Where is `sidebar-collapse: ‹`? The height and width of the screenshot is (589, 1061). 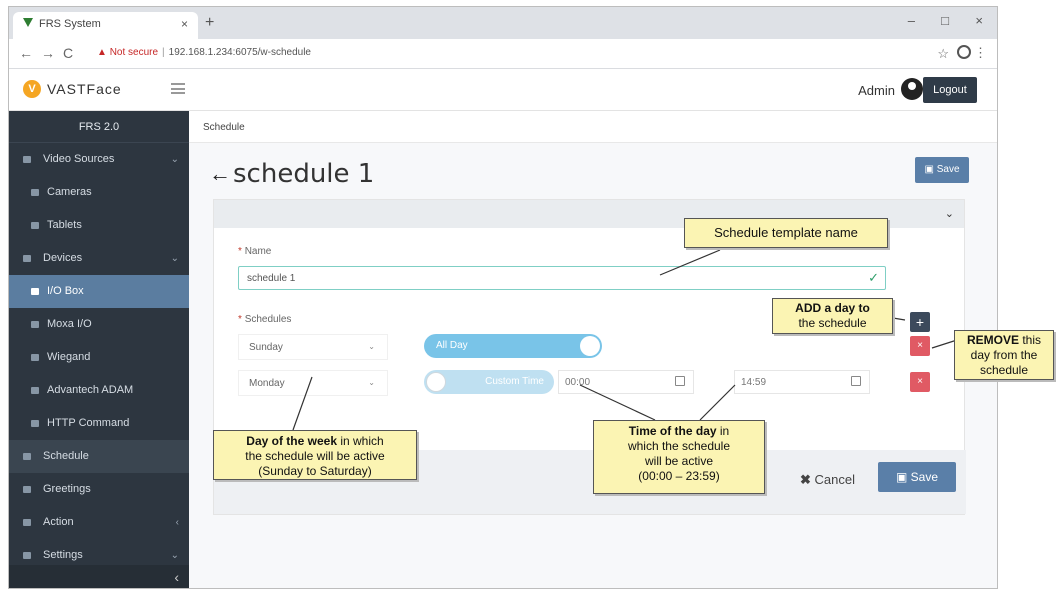
sidebar-collapse: ‹ is located at coordinates (99, 576).